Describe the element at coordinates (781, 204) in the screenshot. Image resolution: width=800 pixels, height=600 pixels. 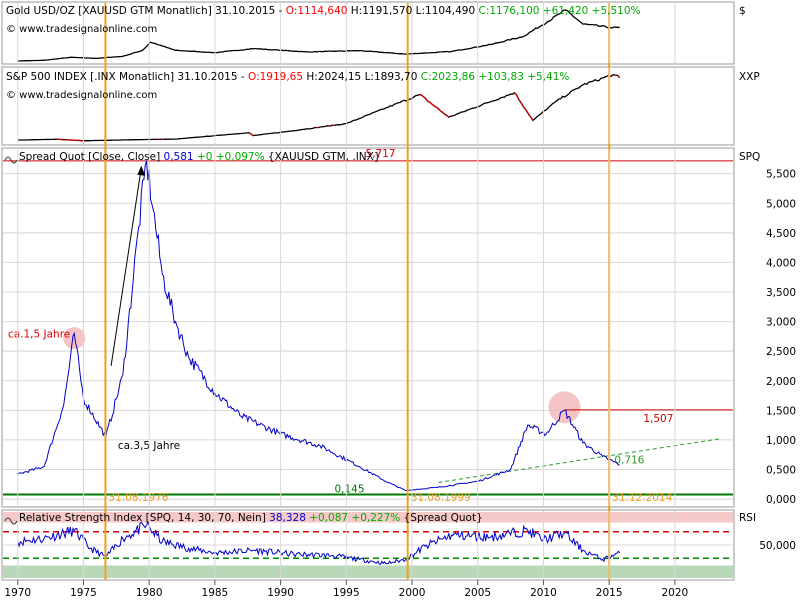
I see `spread-y-tick-label: 5,000` at that location.